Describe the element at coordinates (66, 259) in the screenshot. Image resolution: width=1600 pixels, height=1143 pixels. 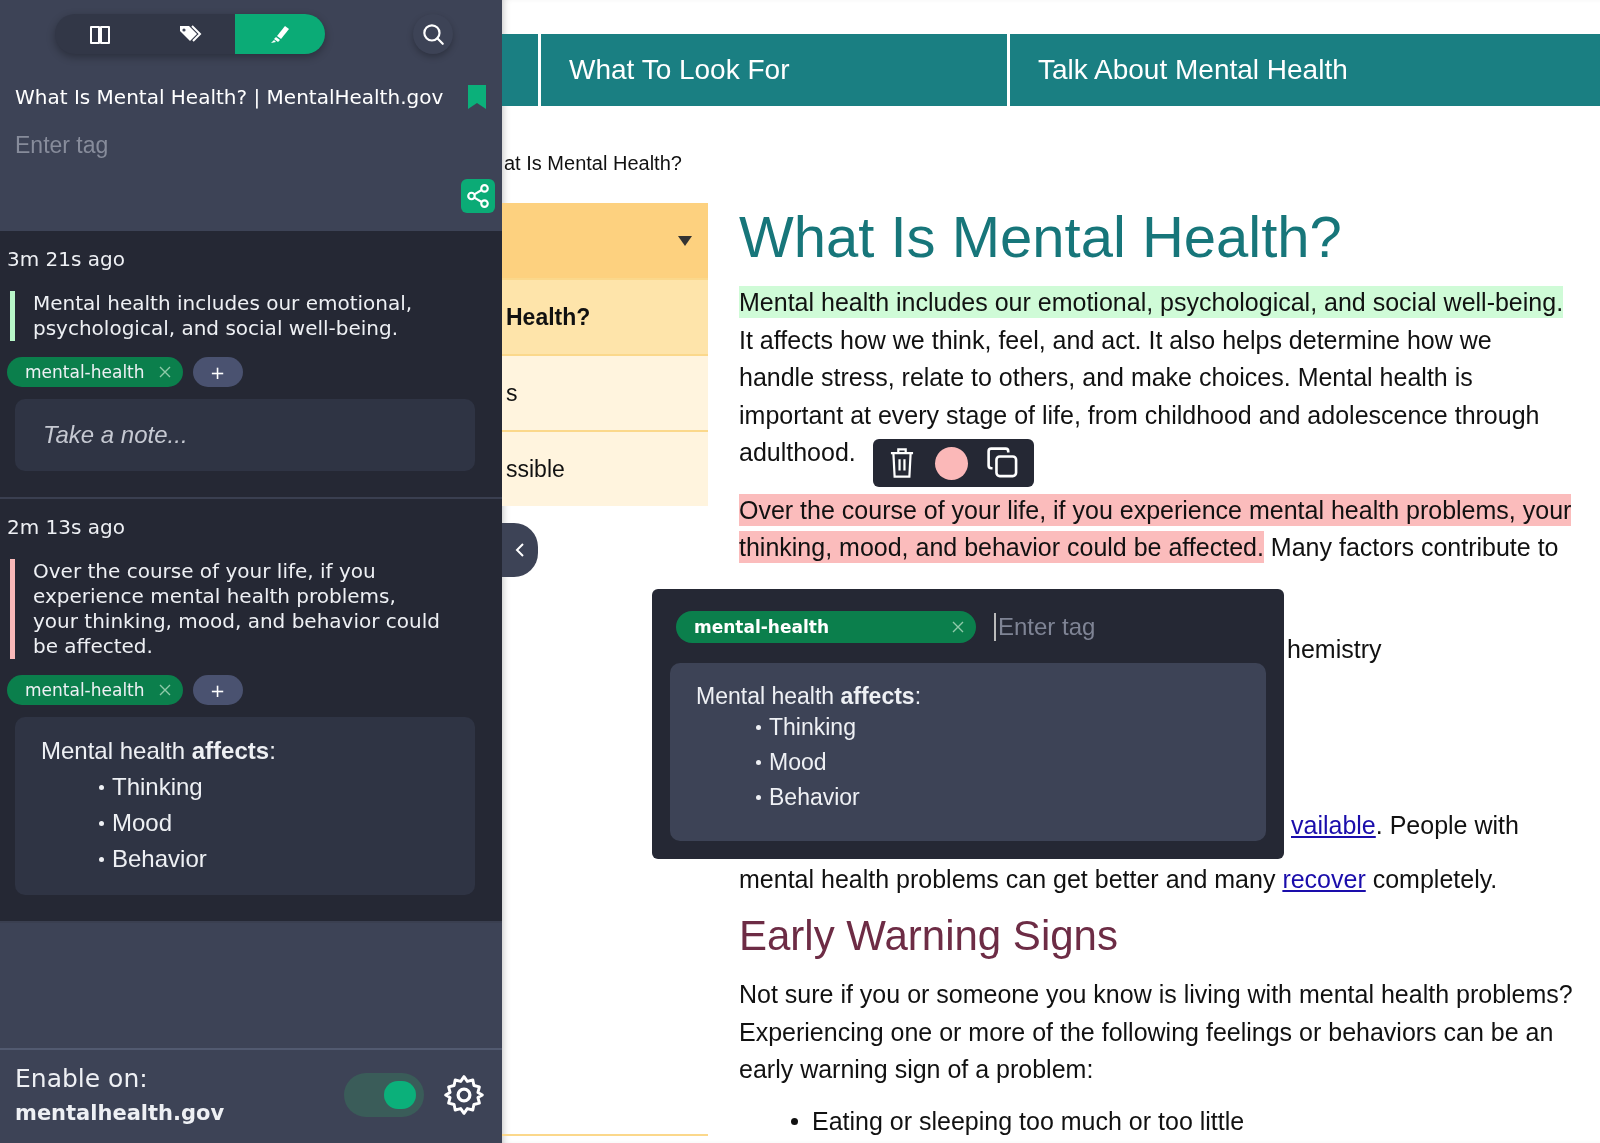
I see `timestamp: 3m 21s ago` at that location.